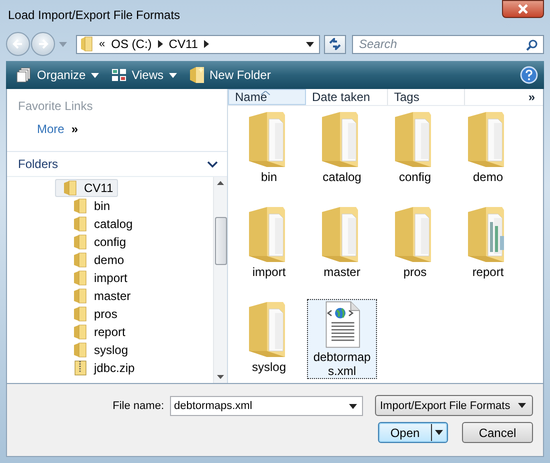 The width and height of the screenshot is (550, 463). What do you see at coordinates (97, 332) in the screenshot?
I see `tree-item: report` at bounding box center [97, 332].